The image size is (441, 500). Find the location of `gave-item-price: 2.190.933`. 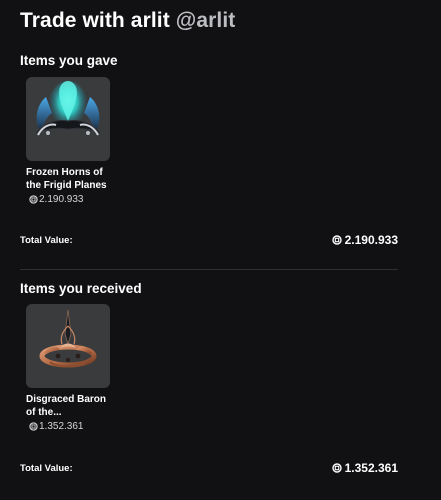

gave-item-price: 2.190.933 is located at coordinates (70, 199).